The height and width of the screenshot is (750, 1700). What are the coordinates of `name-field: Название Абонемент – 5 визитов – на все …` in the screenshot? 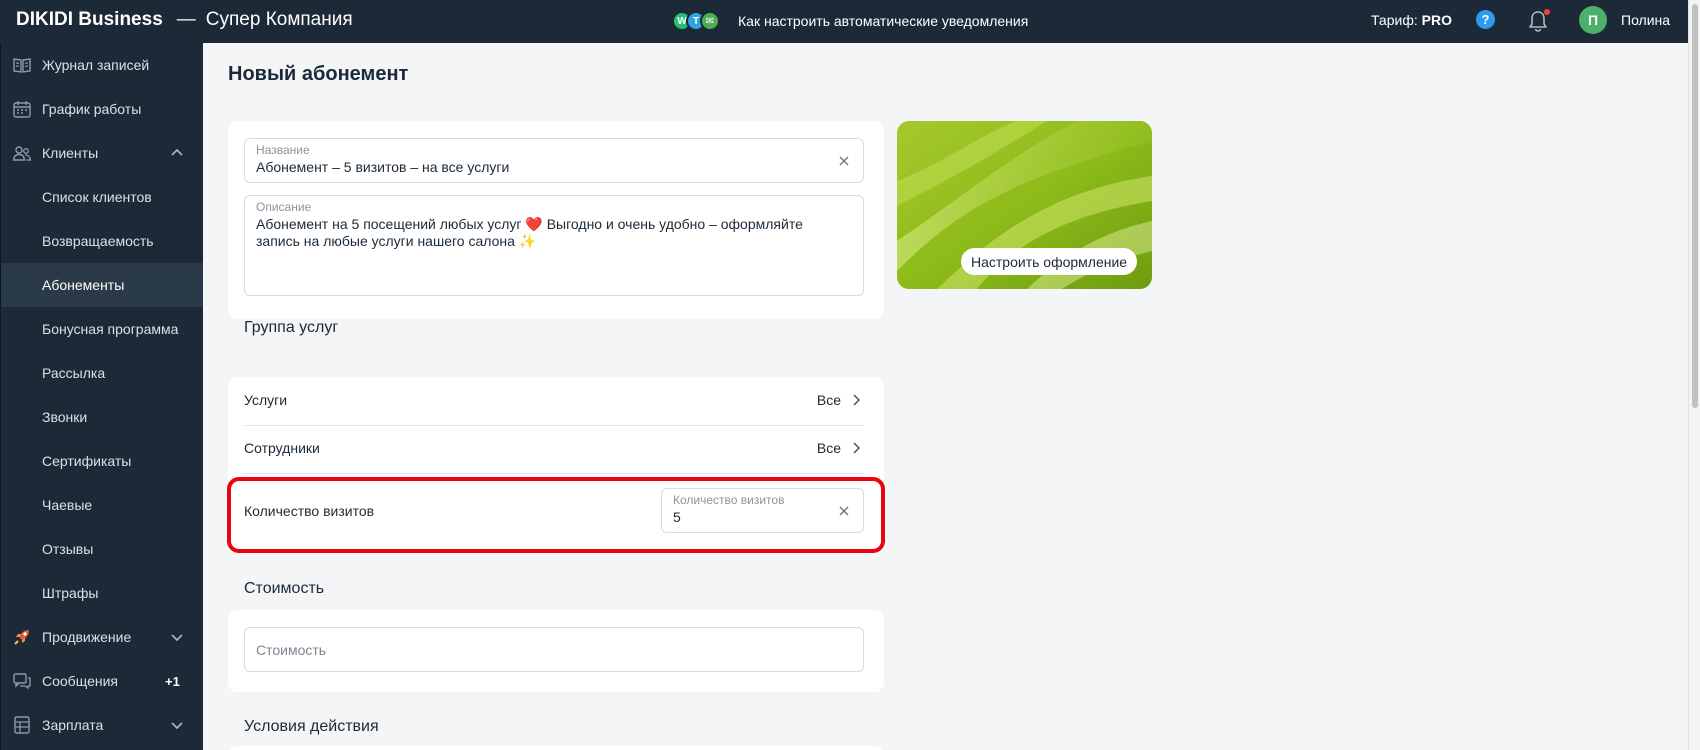 It's located at (554, 160).